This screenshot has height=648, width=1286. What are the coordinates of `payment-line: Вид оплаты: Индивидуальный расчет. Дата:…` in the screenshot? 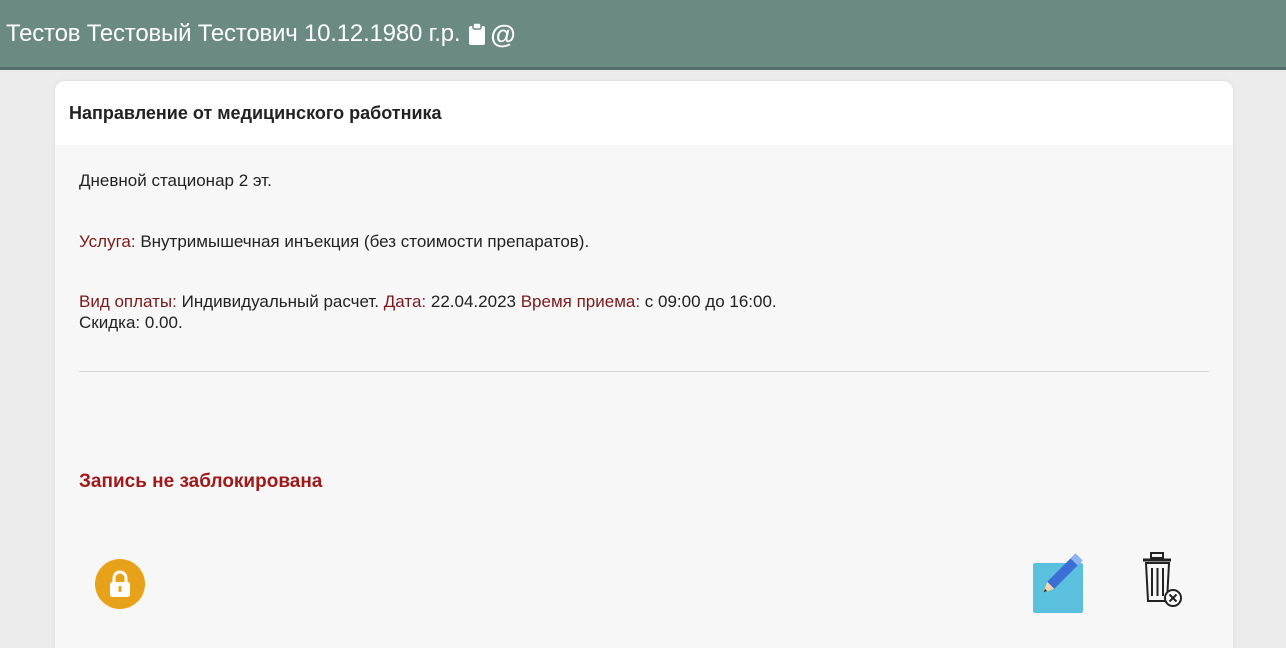 It's located at (428, 312).